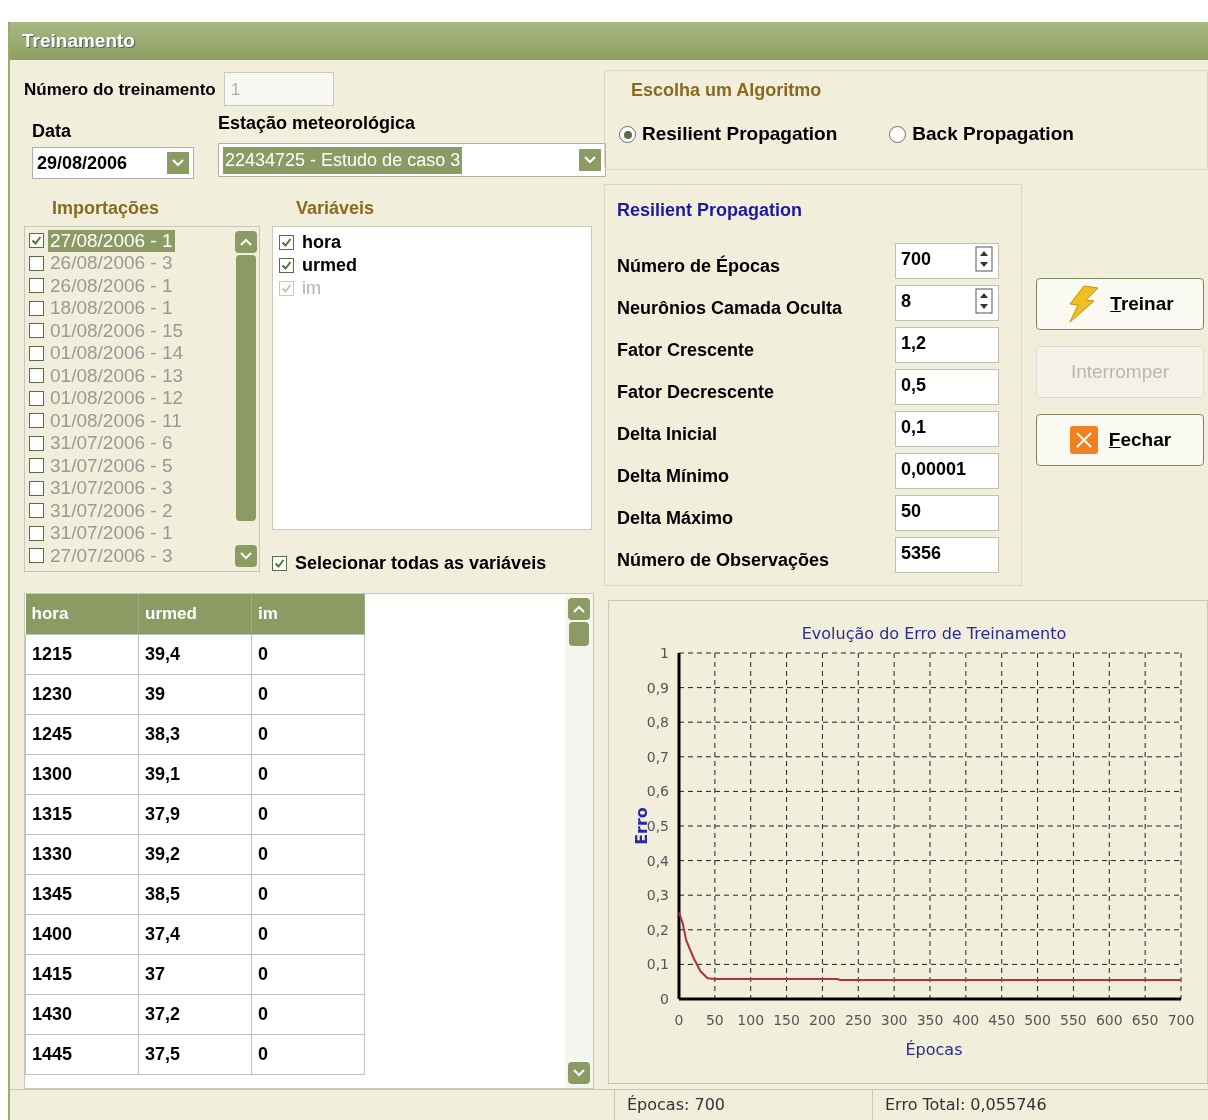 Image resolution: width=1208 pixels, height=1120 pixels. I want to click on list-item: 27/07/2006 - 3, so click(111, 555).